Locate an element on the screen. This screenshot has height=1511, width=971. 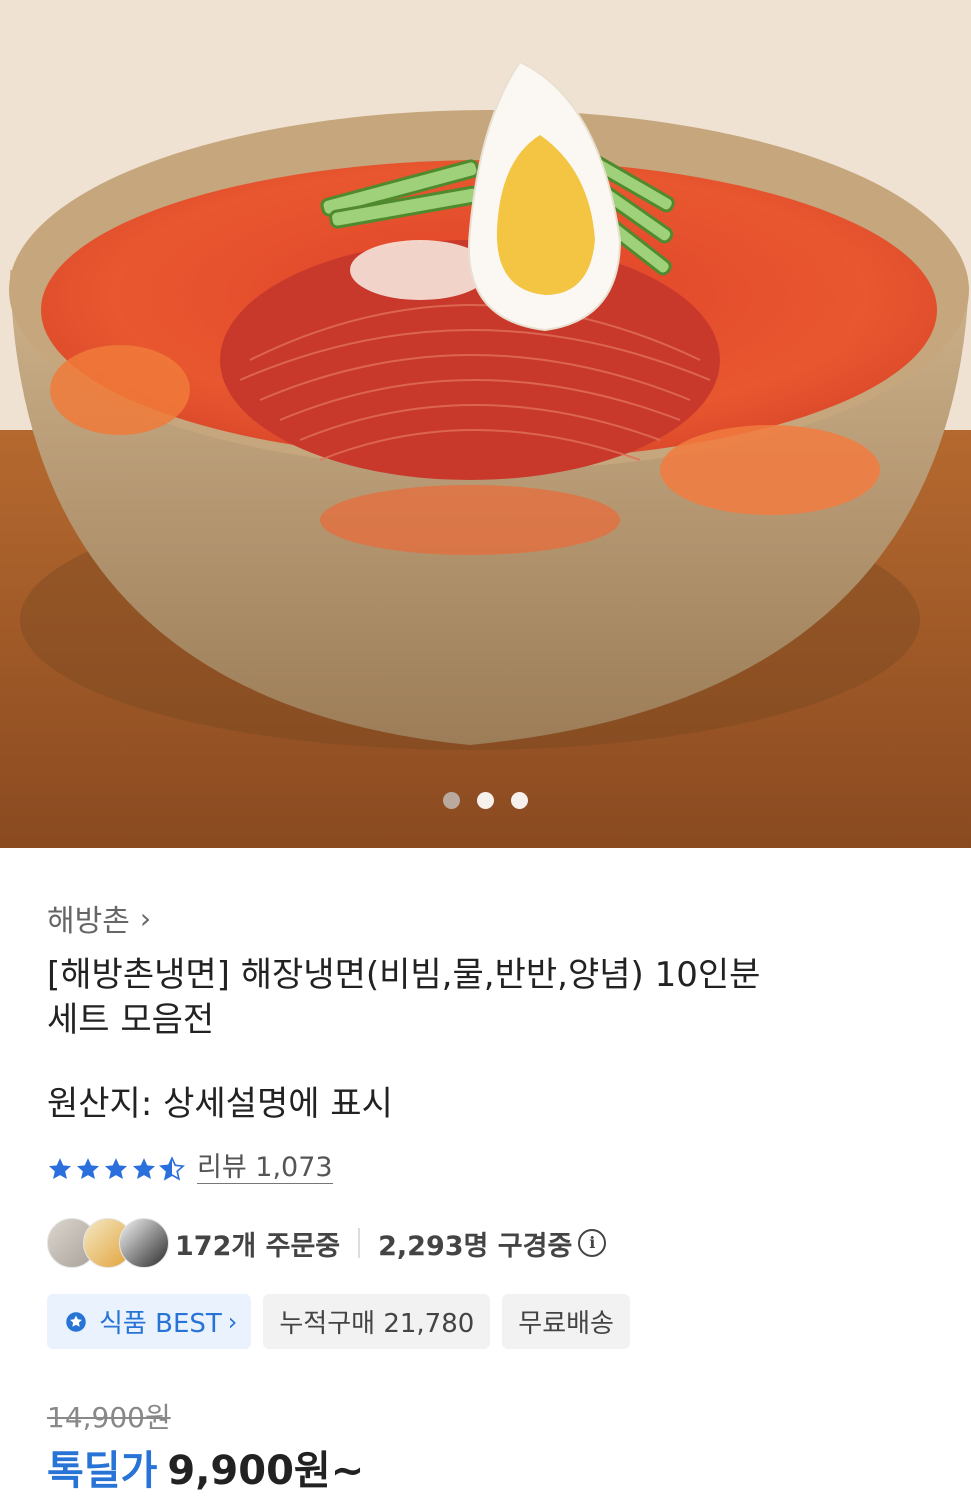
rating-row: 리뷰 1,073 is located at coordinates (190, 1168).